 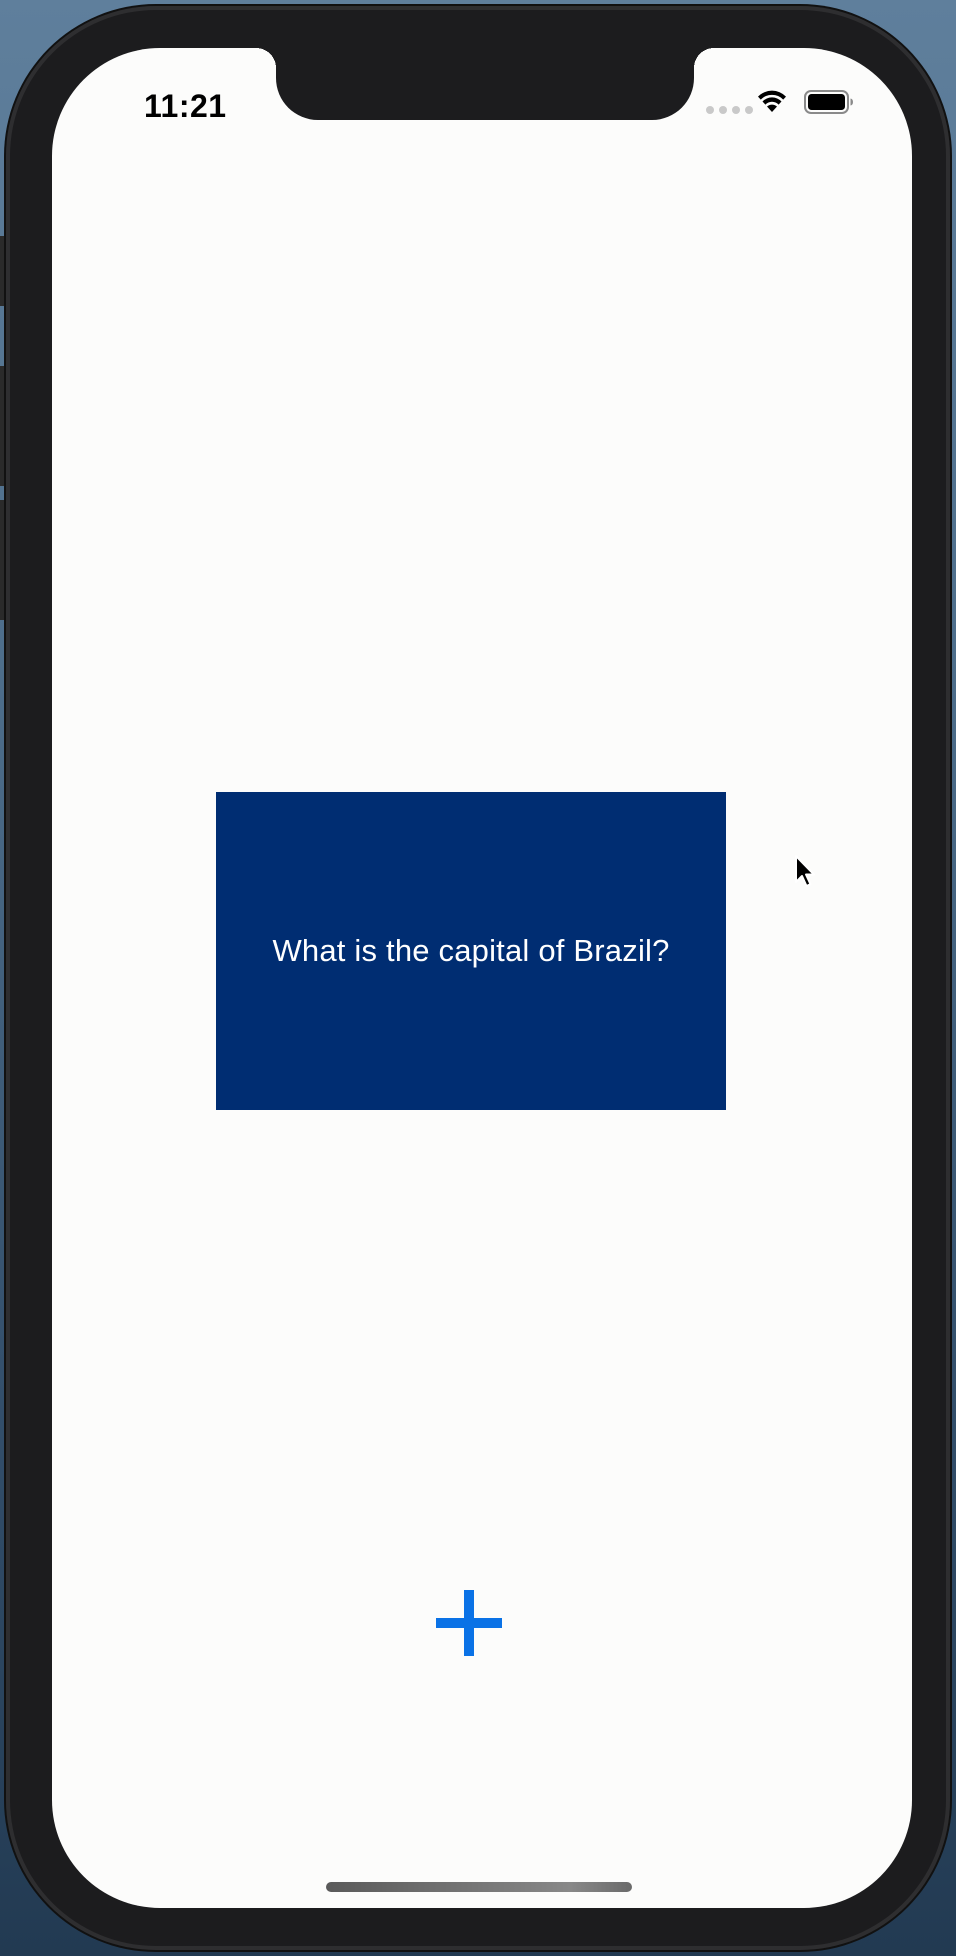 What do you see at coordinates (485, 84) in the screenshot?
I see `notch` at bounding box center [485, 84].